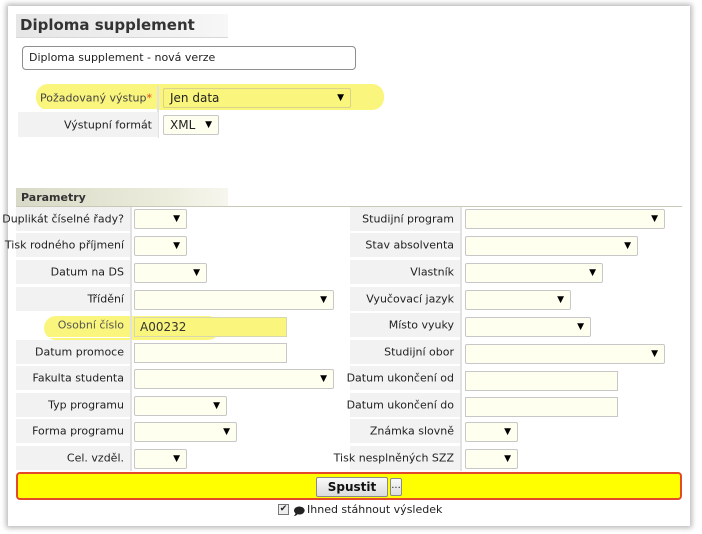 The height and width of the screenshot is (534, 702). What do you see at coordinates (170, 273) in the screenshot?
I see `datum-na-ds-select: ▼` at bounding box center [170, 273].